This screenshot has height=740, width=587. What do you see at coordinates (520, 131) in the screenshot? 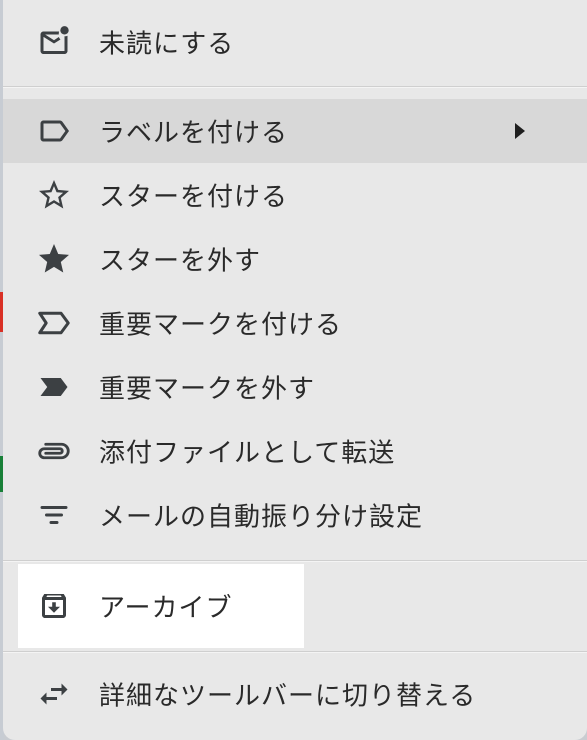
I see `submenu-arrow-icon` at bounding box center [520, 131].